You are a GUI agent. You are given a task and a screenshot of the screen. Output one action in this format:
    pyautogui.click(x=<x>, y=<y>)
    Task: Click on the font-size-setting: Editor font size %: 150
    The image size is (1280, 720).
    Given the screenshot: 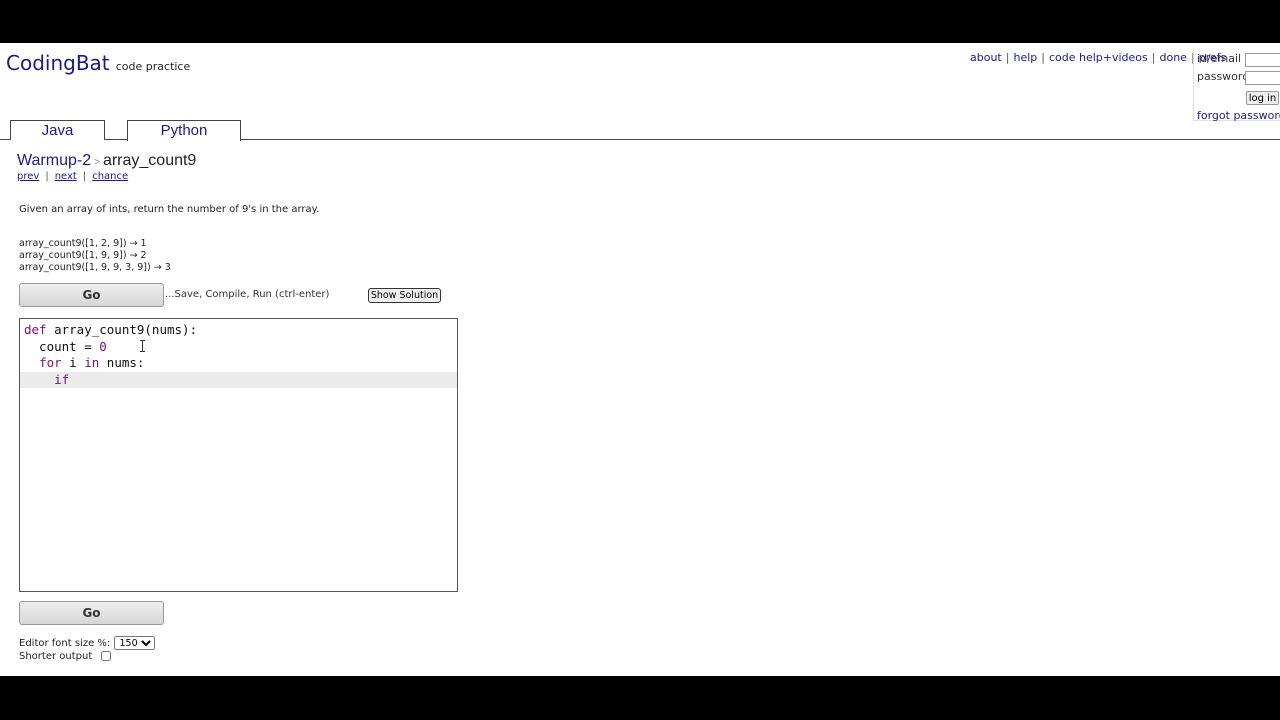 What is the action you would take?
    pyautogui.click(x=87, y=643)
    